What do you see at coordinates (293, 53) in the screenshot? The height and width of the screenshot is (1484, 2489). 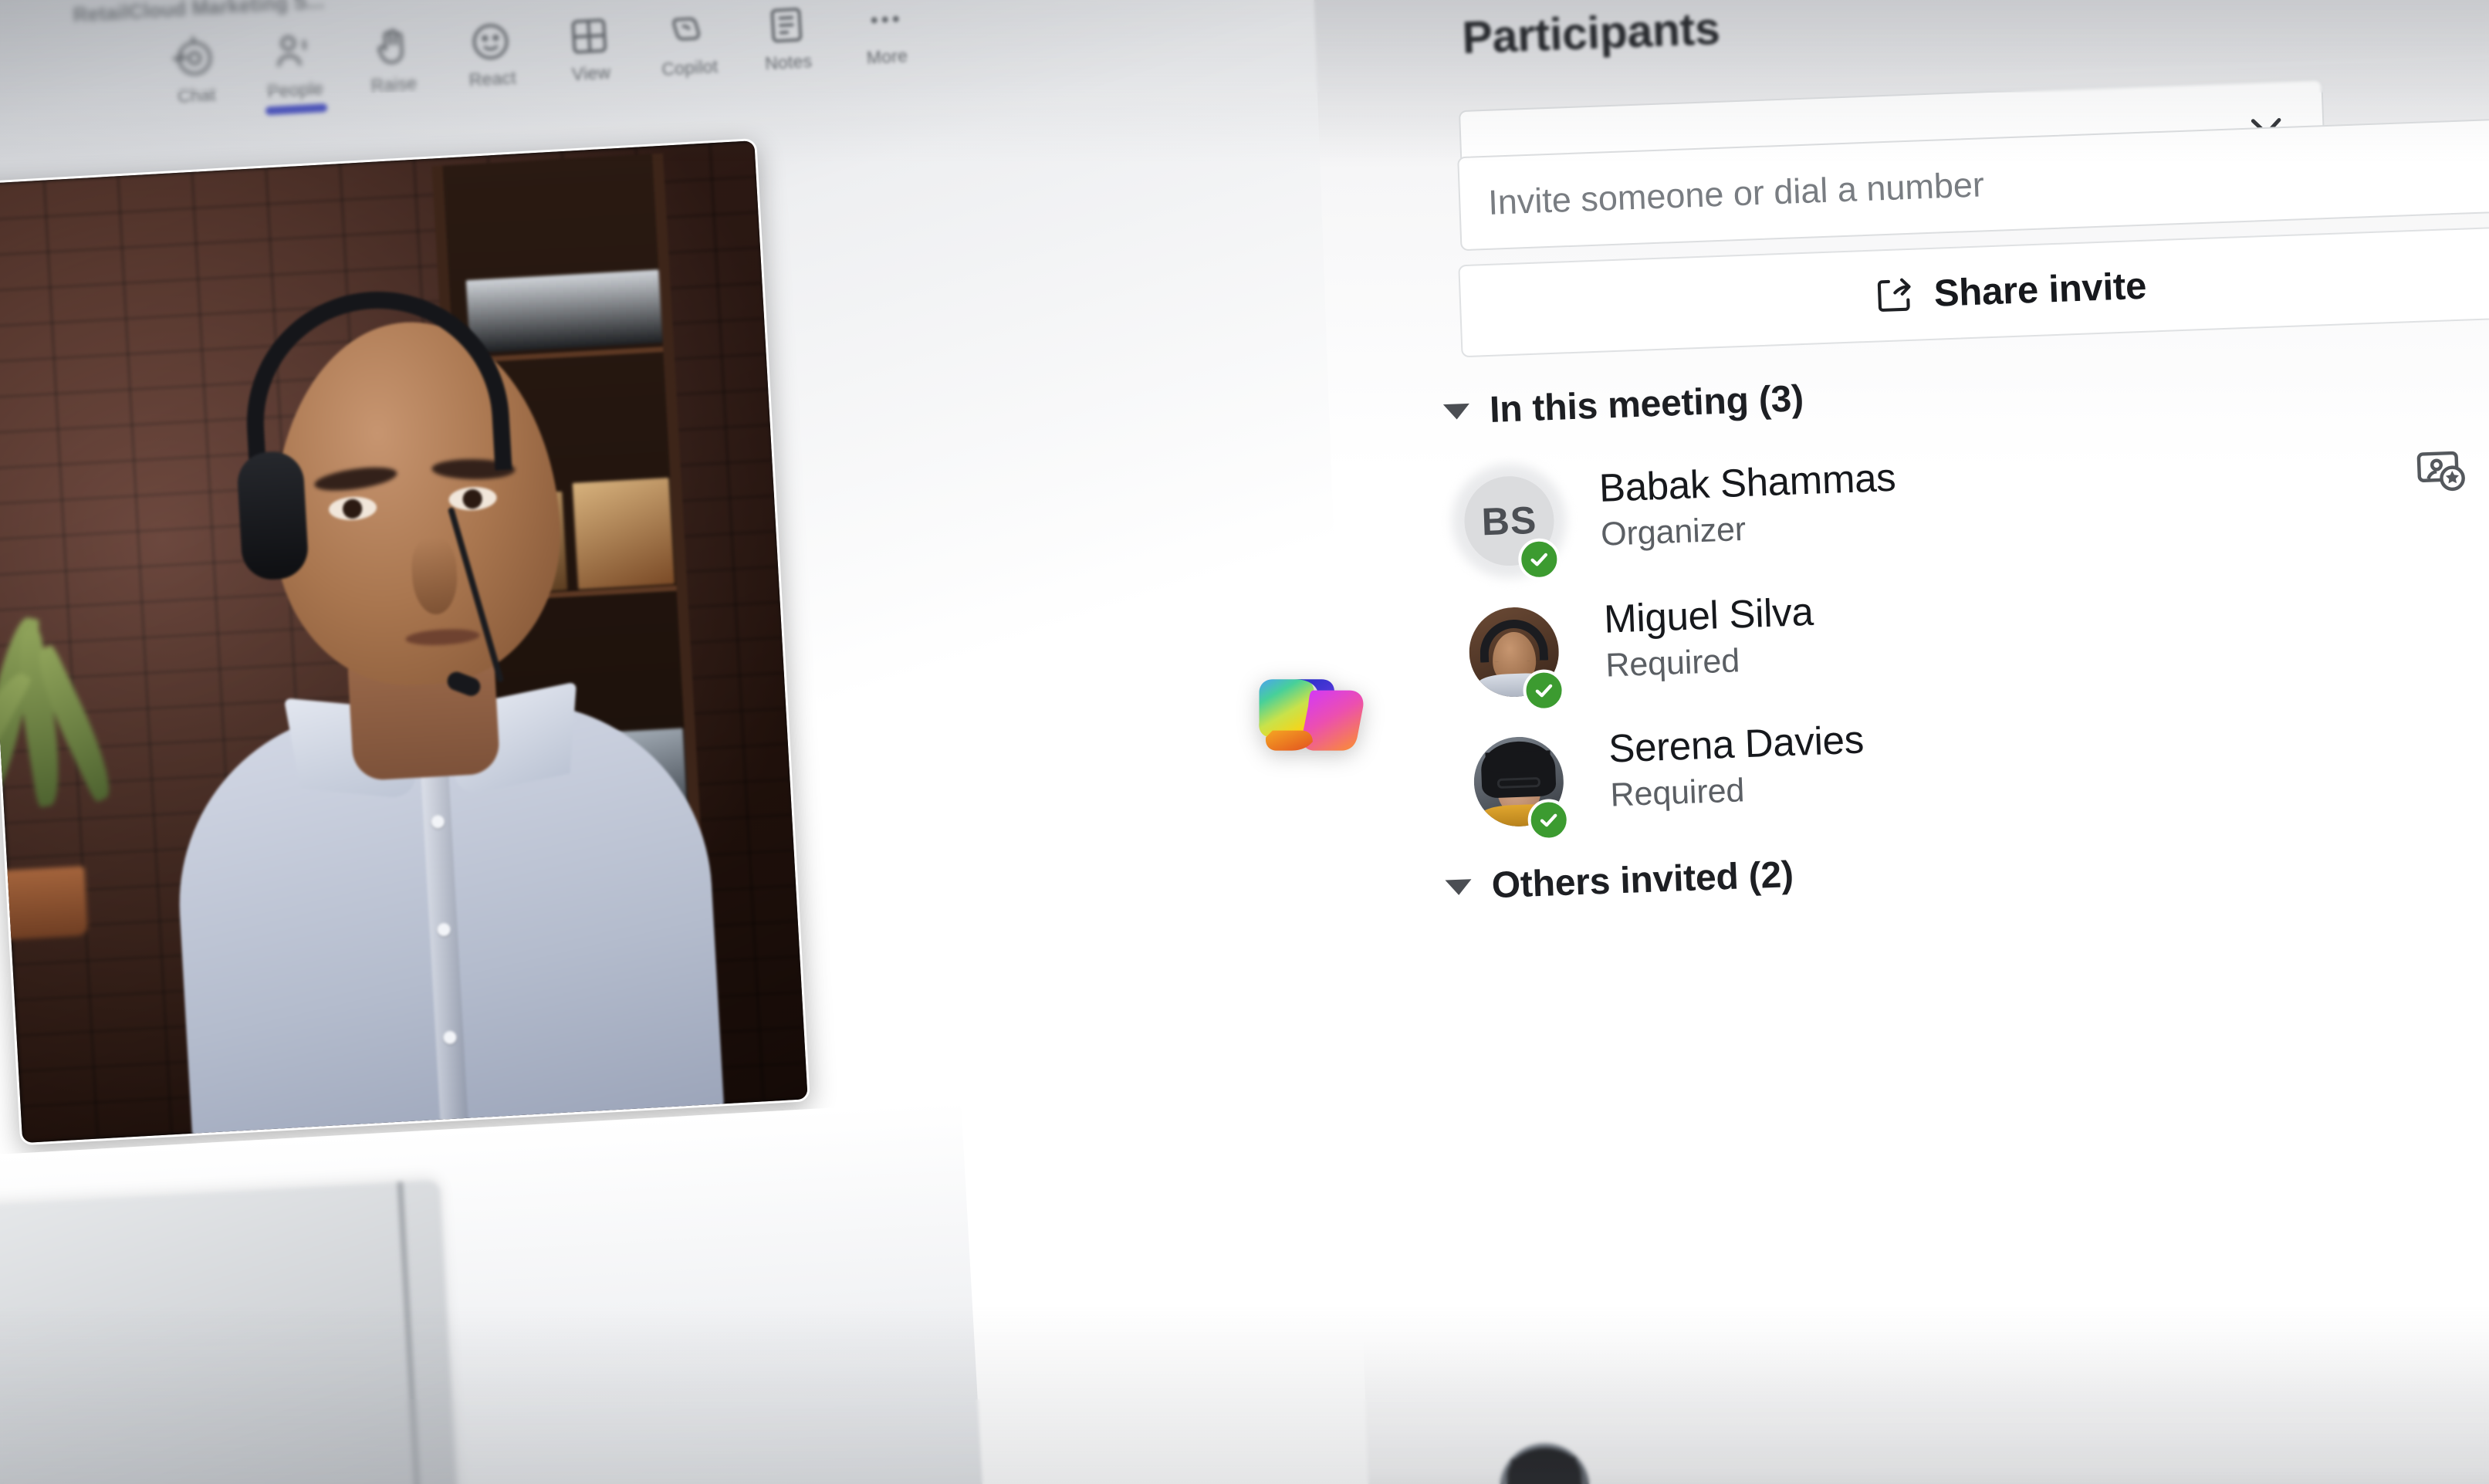 I see `people-icon` at bounding box center [293, 53].